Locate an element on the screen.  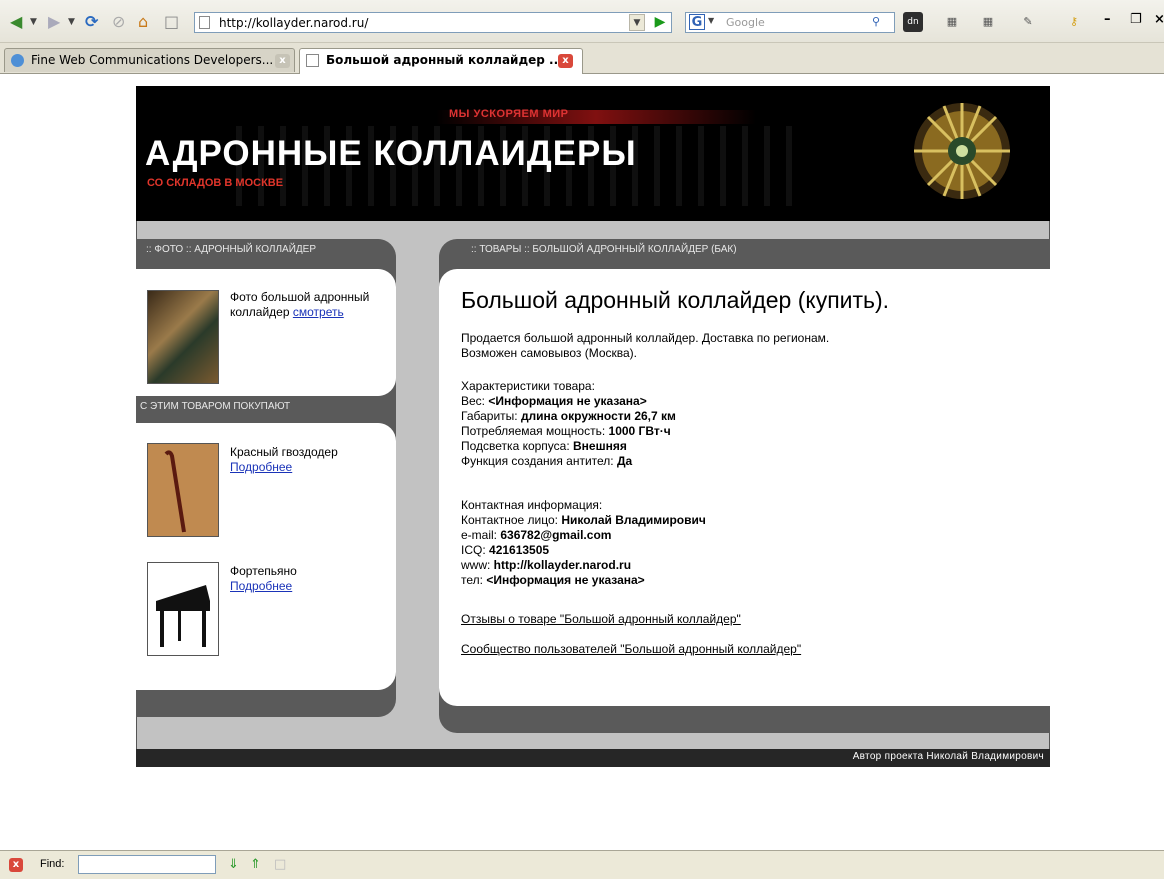
site-footer: Автор проекта Николай Владимирович is located at coordinates (593, 758).